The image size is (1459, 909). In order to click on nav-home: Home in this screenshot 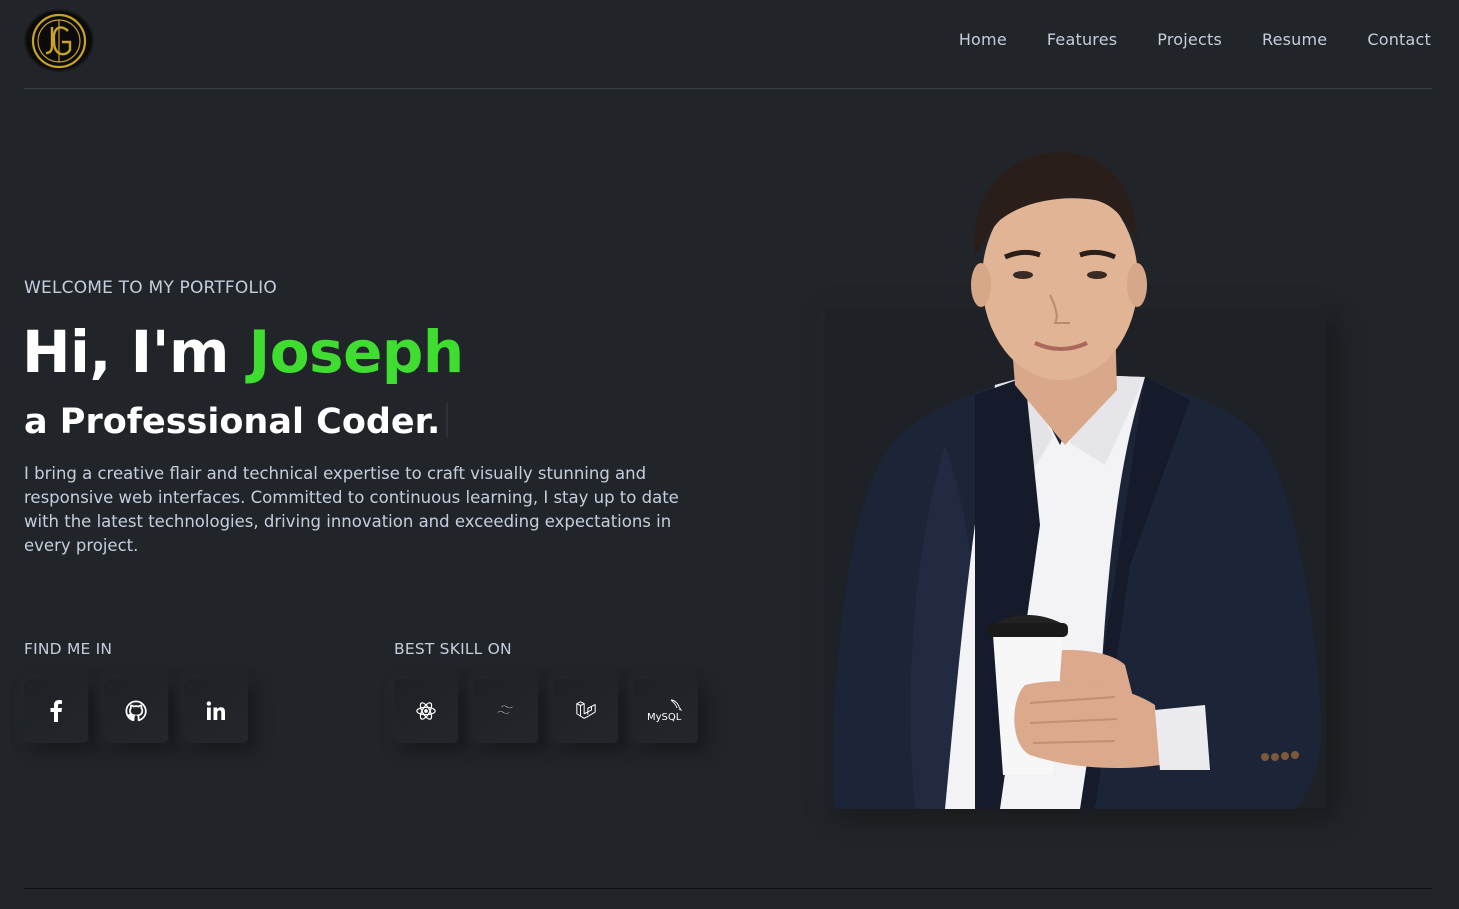, I will do `click(983, 39)`.